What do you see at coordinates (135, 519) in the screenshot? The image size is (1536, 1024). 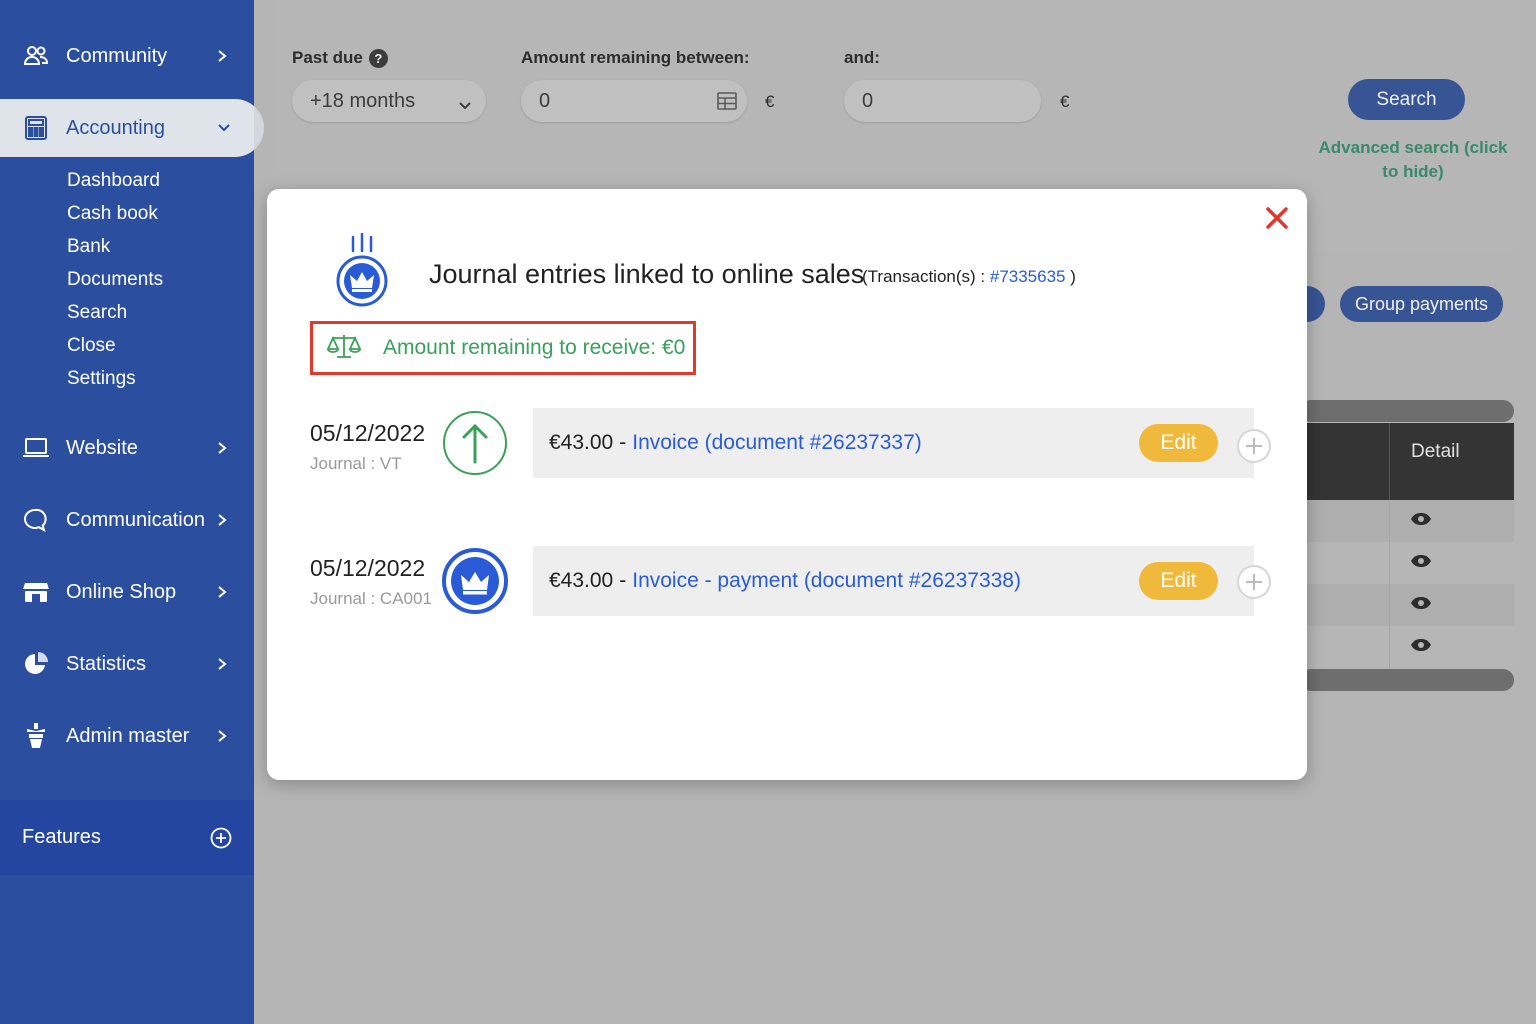 I see `sidebar-item-label: Communication` at bounding box center [135, 519].